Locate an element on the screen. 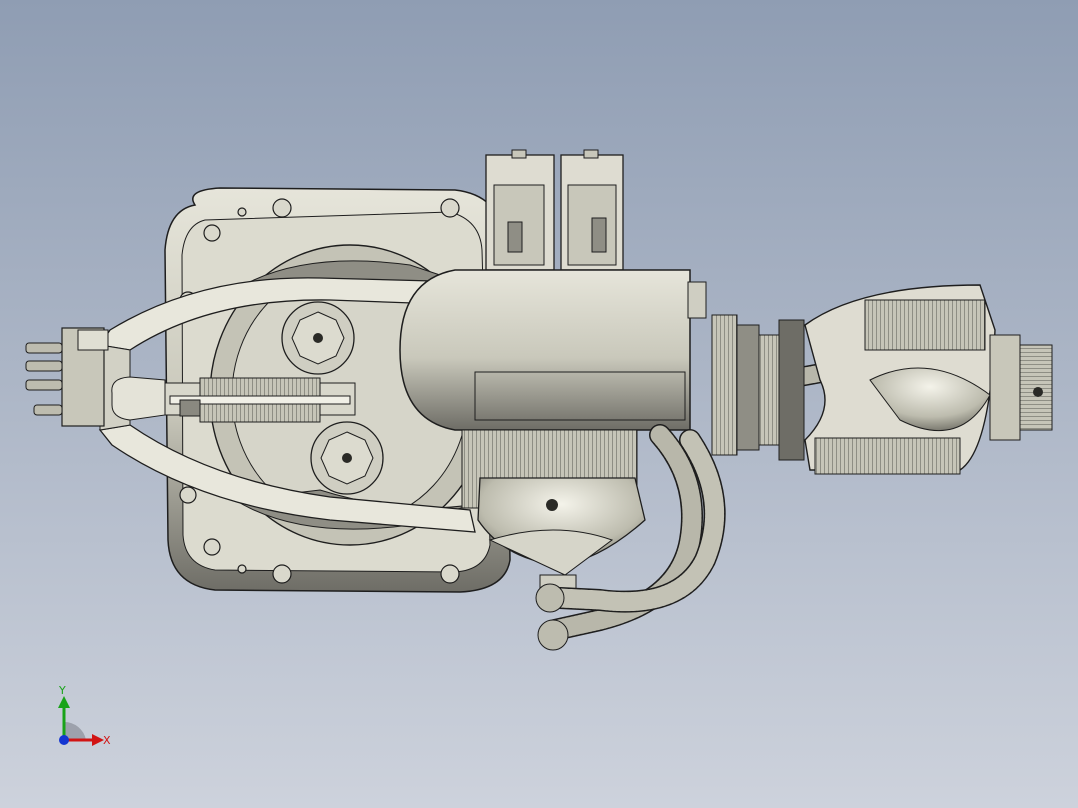  wrist-head is located at coordinates (900, 379).